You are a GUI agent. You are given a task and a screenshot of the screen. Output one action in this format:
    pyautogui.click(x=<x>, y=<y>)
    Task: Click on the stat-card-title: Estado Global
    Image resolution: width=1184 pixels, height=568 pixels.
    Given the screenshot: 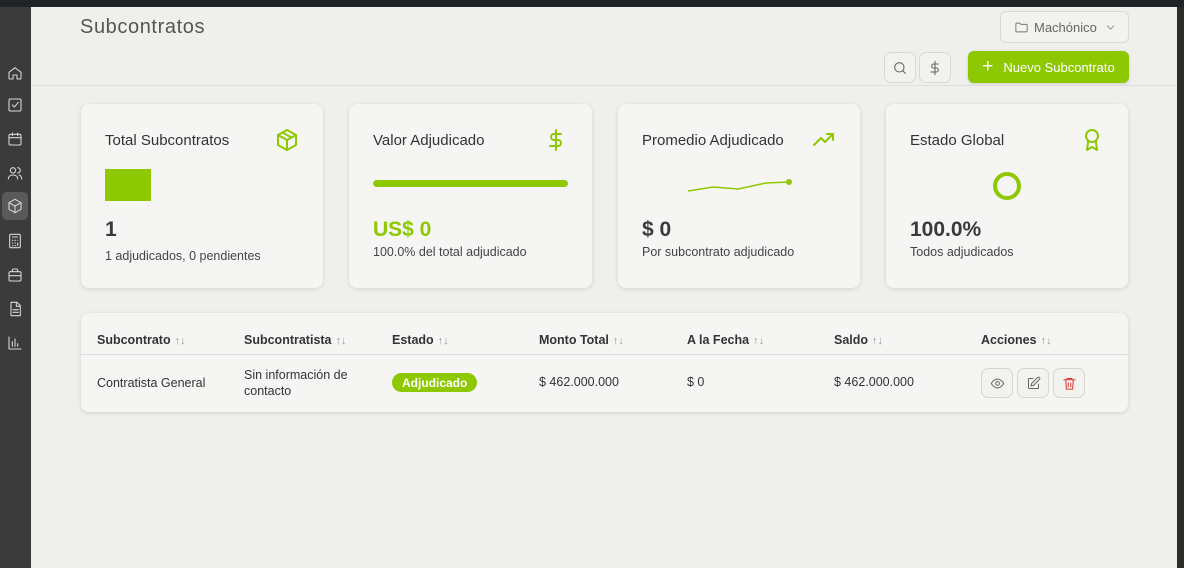 What is the action you would take?
    pyautogui.click(x=957, y=140)
    